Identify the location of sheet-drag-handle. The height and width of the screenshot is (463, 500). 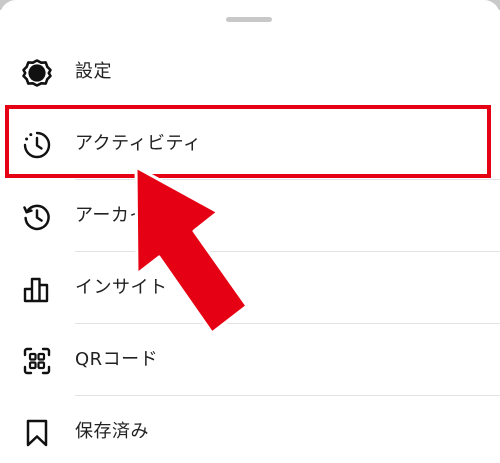
(249, 19).